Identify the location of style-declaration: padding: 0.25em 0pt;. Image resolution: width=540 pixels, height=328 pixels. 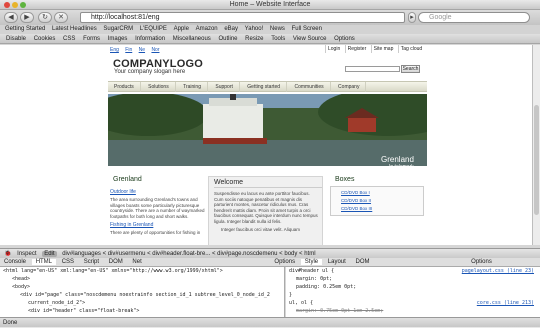
(413, 287).